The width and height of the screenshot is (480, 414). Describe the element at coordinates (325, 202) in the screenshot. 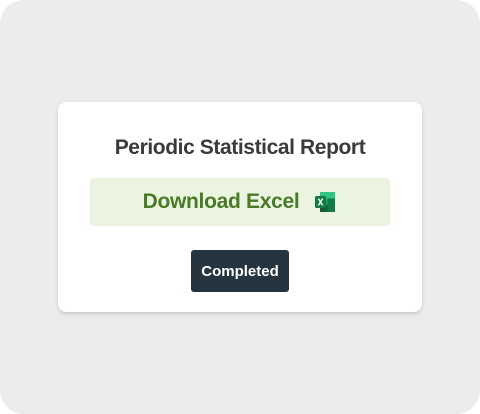

I see `excel-icon` at that location.